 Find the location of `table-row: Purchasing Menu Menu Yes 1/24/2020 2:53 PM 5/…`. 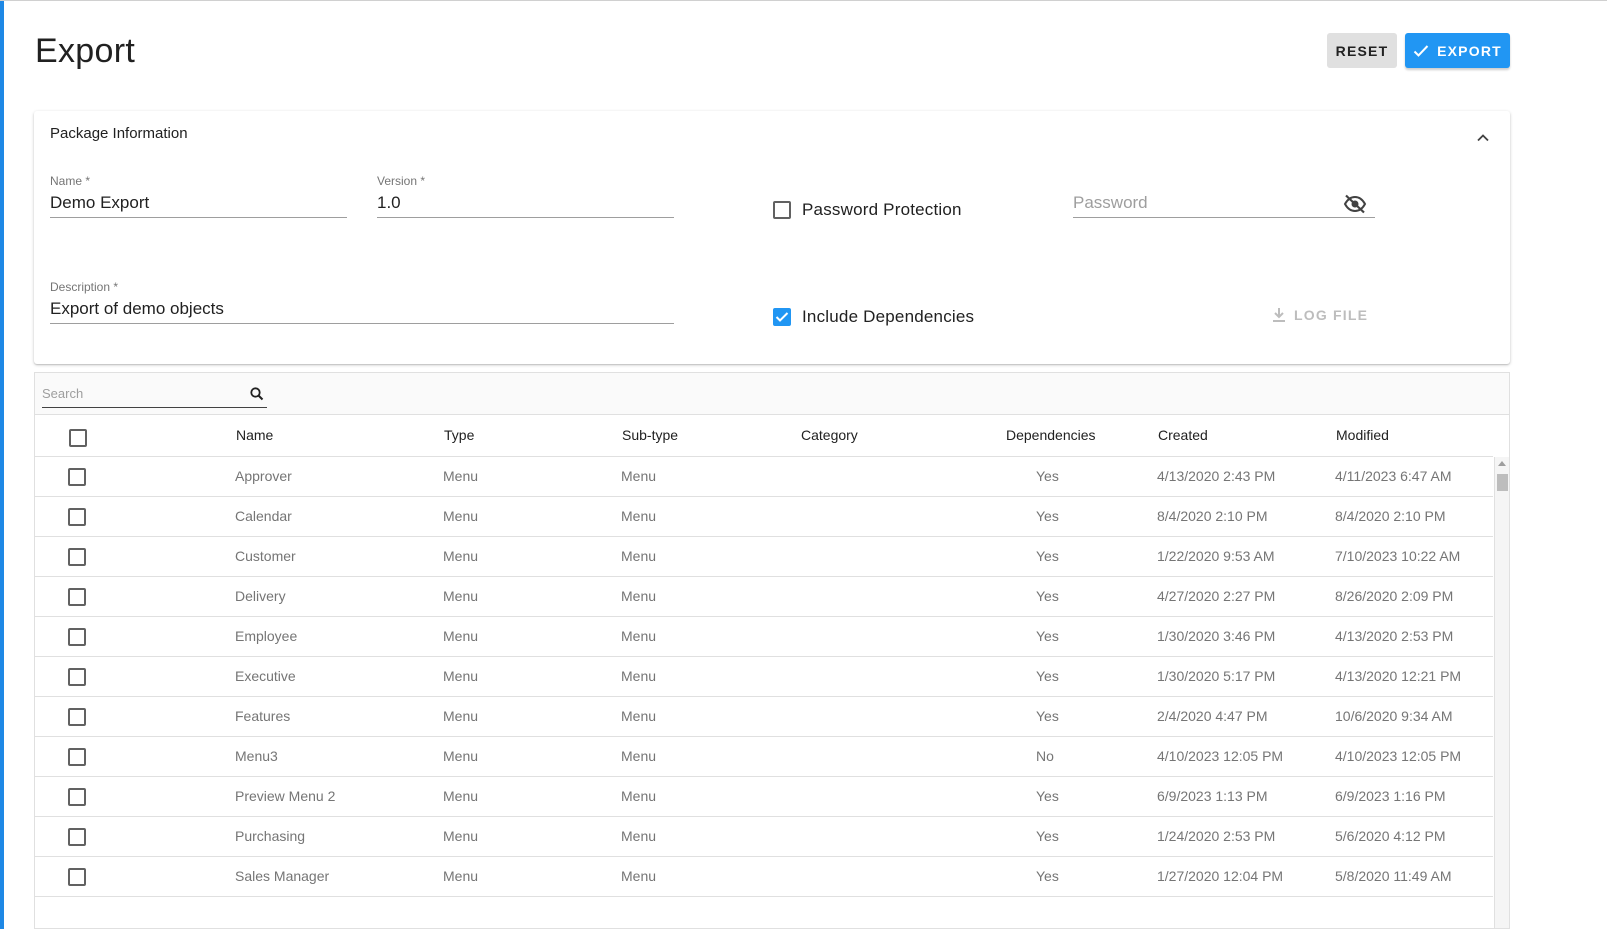

table-row: Purchasing Menu Menu Yes 1/24/2020 2:53 PM 5/… is located at coordinates (764, 837).